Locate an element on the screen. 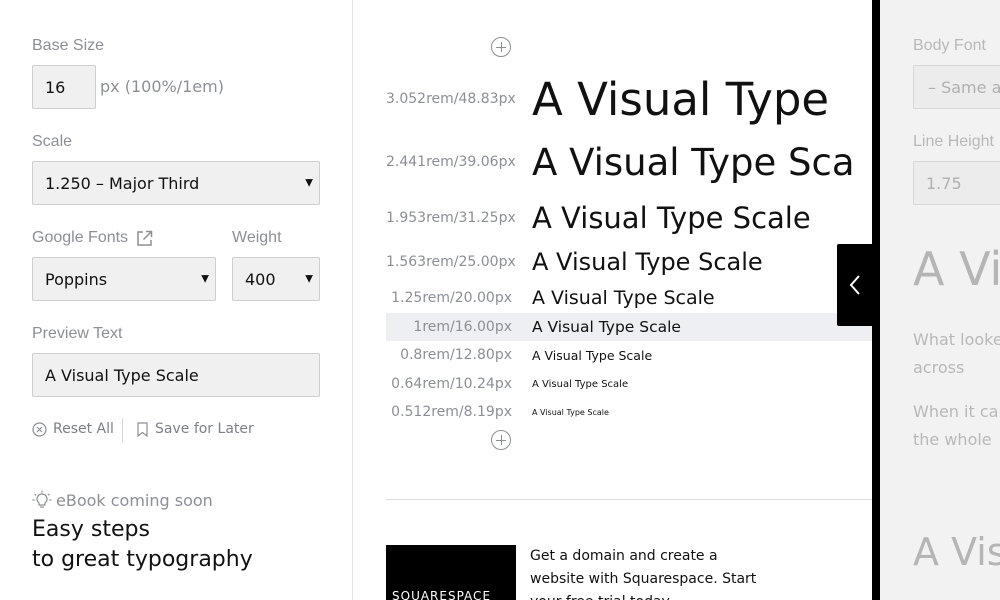 This screenshot has height=600, width=1000. preview-text-label: Preview Text is located at coordinates (77, 333).